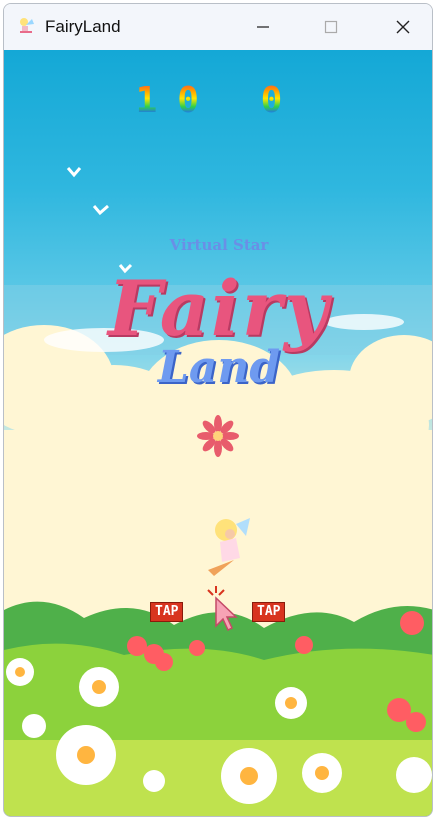 The width and height of the screenshot is (436, 820). I want to click on maximize-button, so click(331, 27).